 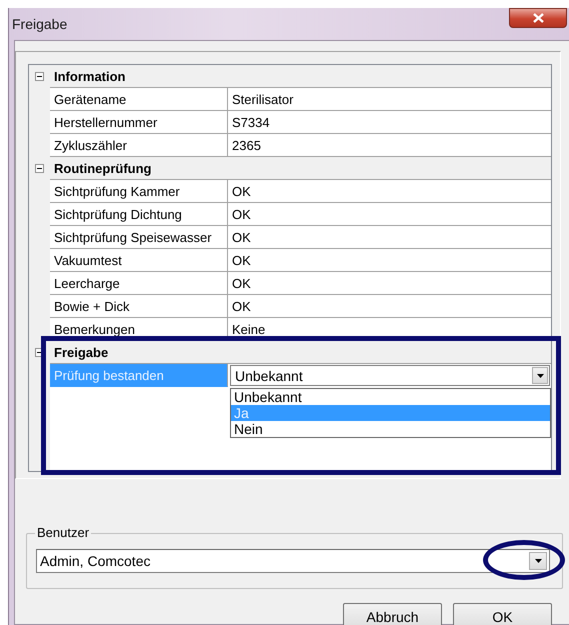 What do you see at coordinates (139, 99) in the screenshot?
I see `property-name: Gerätename` at bounding box center [139, 99].